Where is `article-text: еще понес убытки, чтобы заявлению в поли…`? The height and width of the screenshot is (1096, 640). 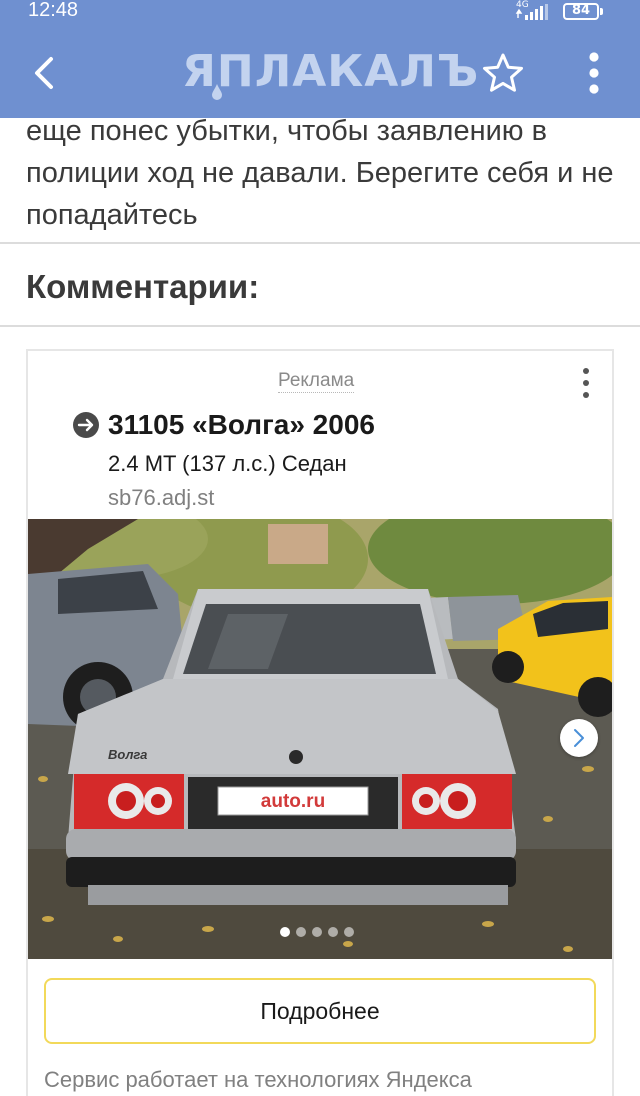
article-text: еще понес убытки, чтобы заявлению в поли… is located at coordinates (320, 173).